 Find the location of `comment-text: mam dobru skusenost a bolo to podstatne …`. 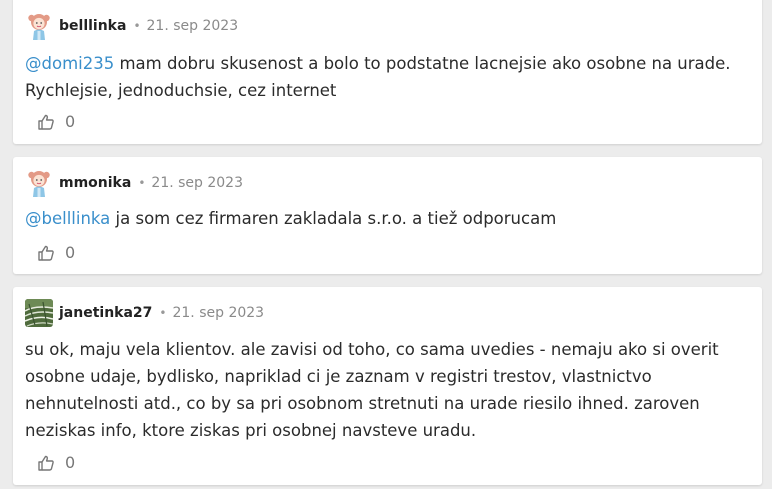

comment-text: mam dobru skusenost a bolo to podstatne … is located at coordinates (378, 77).